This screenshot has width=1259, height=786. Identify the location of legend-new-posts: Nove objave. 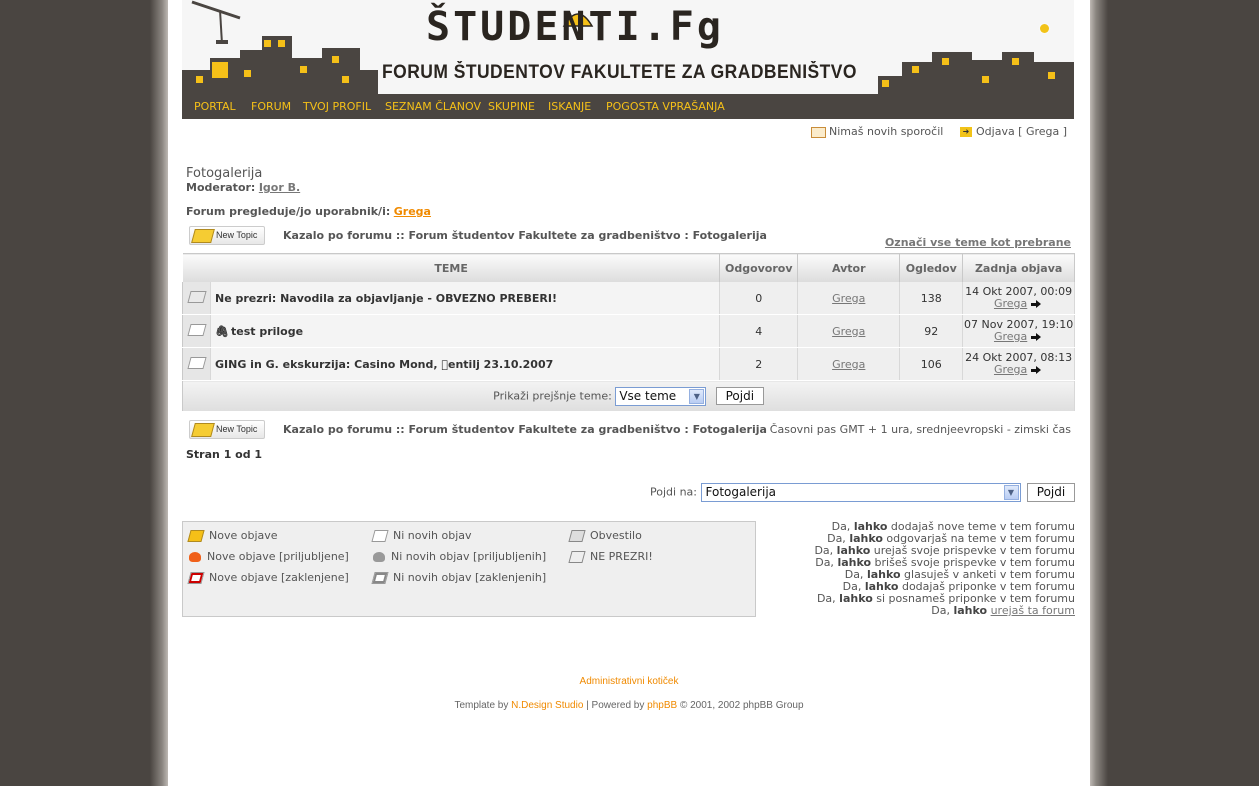
(232, 535).